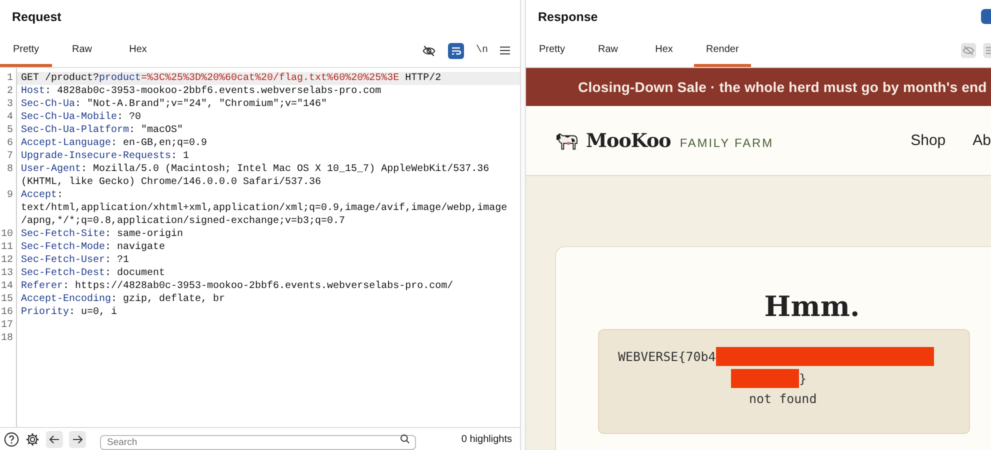 The image size is (991, 450). I want to click on code-line: /apng,*/*;q=0.8,application/signed-exchange;v=b3;q=0.7, so click(183, 221).